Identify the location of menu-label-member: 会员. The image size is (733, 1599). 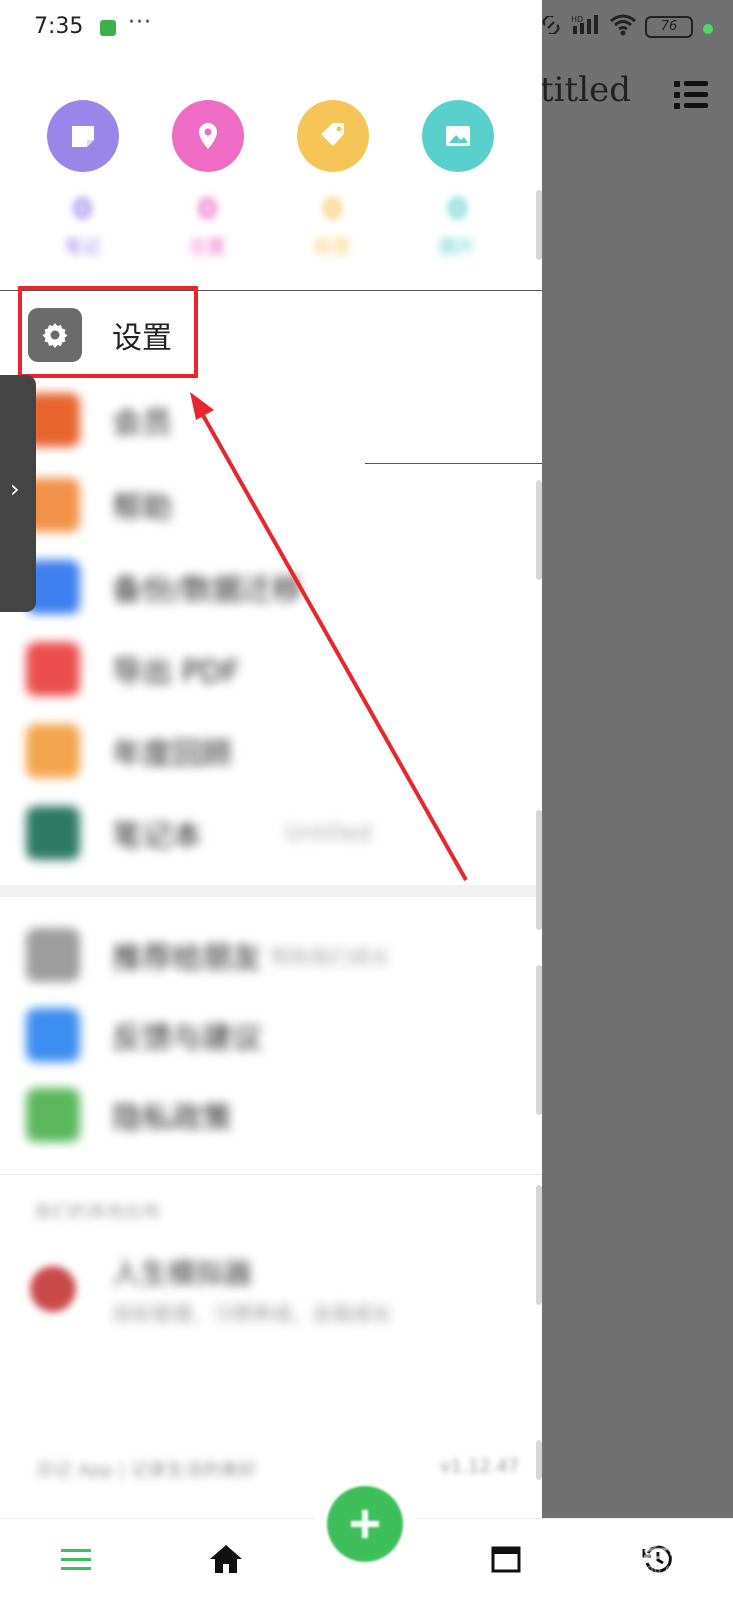
(142, 423).